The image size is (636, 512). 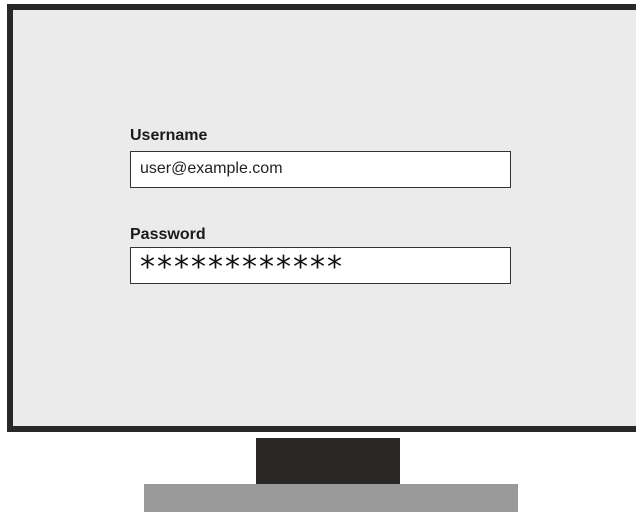 I want to click on password-label: Password, so click(x=168, y=234).